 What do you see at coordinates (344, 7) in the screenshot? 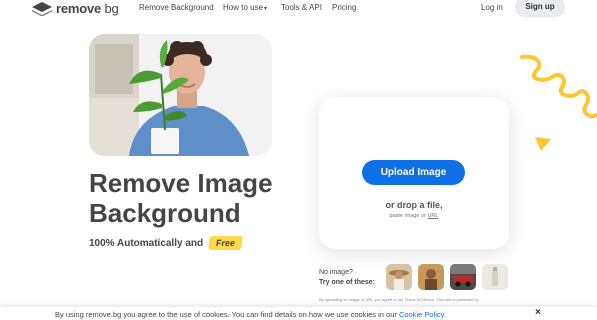
I see `nav-pricing: Pricing` at bounding box center [344, 7].